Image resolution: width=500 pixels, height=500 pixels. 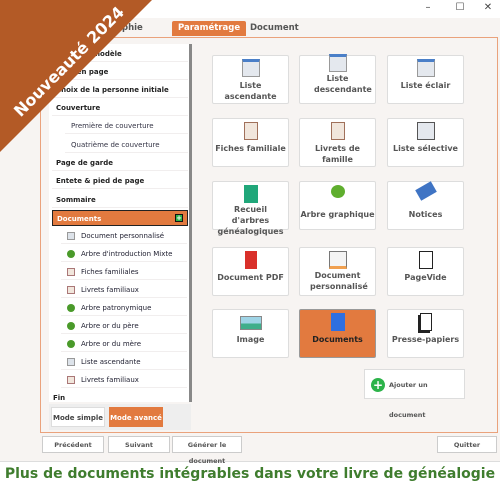 I want to click on card-notices: Notices, so click(x=425, y=205).